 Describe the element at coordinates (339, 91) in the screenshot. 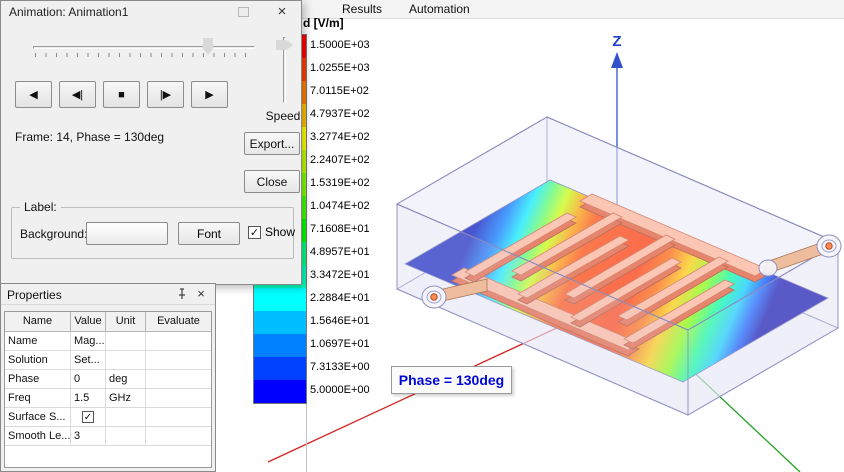

I see `legend-value: 7.0115E+02` at that location.